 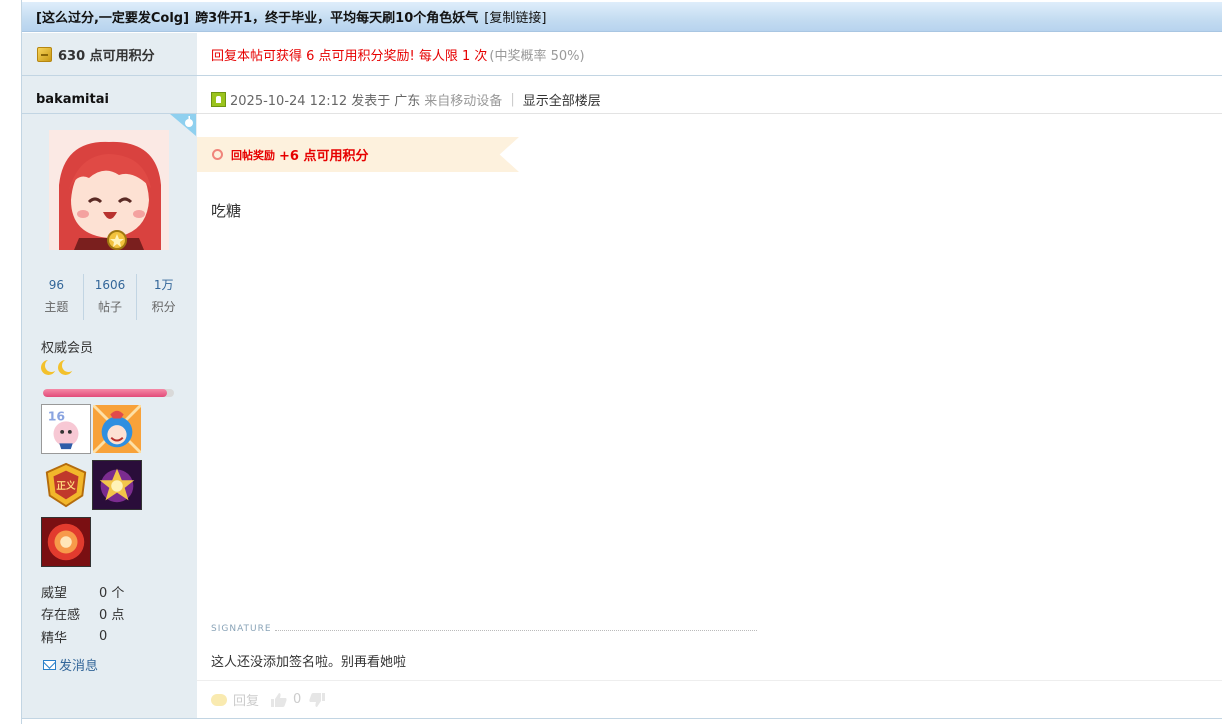 What do you see at coordinates (66, 429) in the screenshot?
I see `medal-anniversary-icon: 16` at bounding box center [66, 429].